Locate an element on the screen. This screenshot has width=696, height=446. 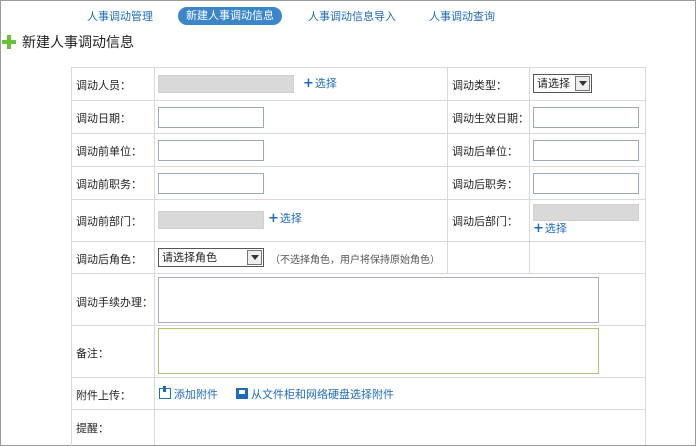
attachment-label: 附件上传： is located at coordinates (103, 395).